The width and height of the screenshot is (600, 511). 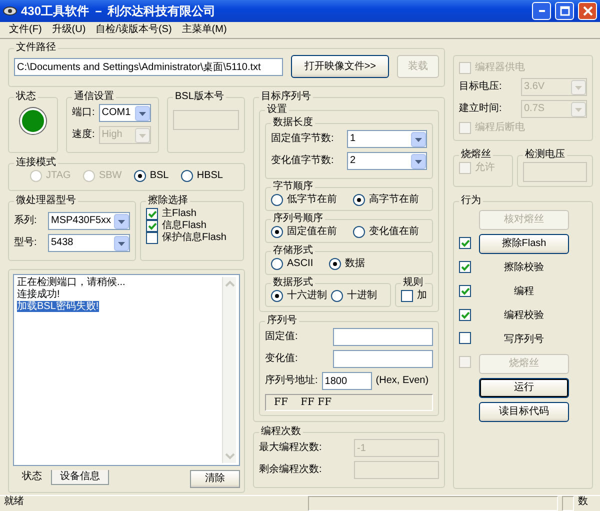 I want to click on group-label: 通信设置, so click(x=94, y=97).